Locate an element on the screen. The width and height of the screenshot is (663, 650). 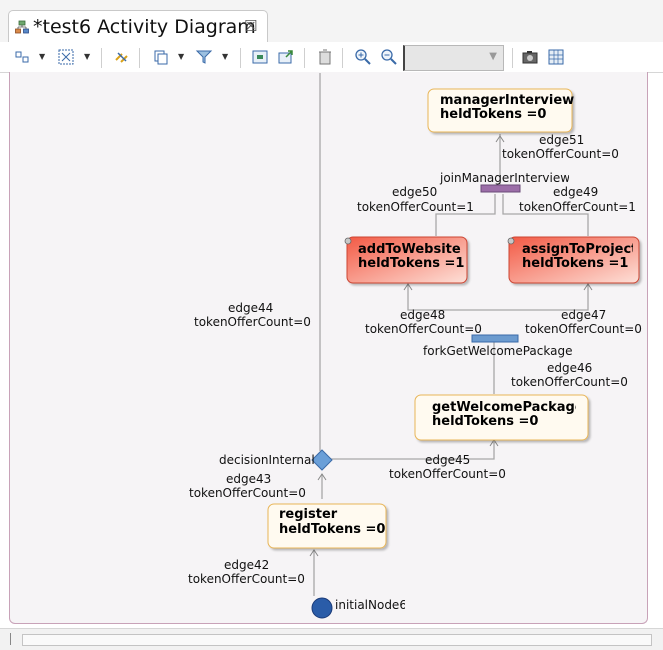
edge49-name: edge49 is located at coordinates (575, 192).